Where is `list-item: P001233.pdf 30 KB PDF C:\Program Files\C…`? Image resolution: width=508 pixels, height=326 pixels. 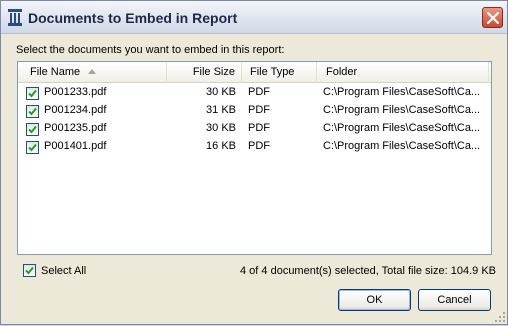
list-item: P001233.pdf 30 KB PDF C:\Program Files\C… is located at coordinates (254, 93).